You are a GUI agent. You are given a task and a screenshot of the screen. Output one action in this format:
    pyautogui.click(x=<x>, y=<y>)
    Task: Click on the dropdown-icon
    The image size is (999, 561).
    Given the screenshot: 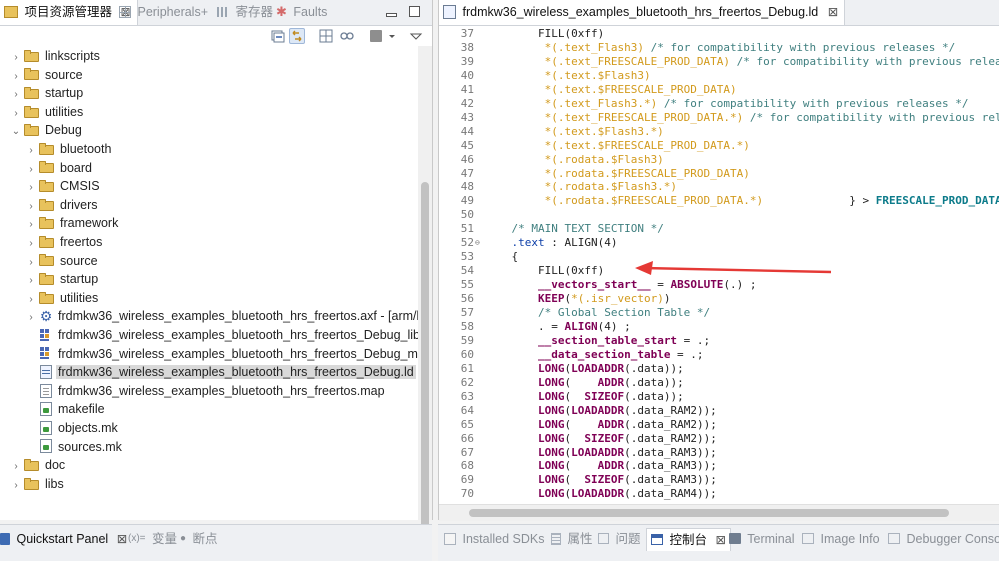 What is the action you would take?
    pyautogui.click(x=392, y=36)
    